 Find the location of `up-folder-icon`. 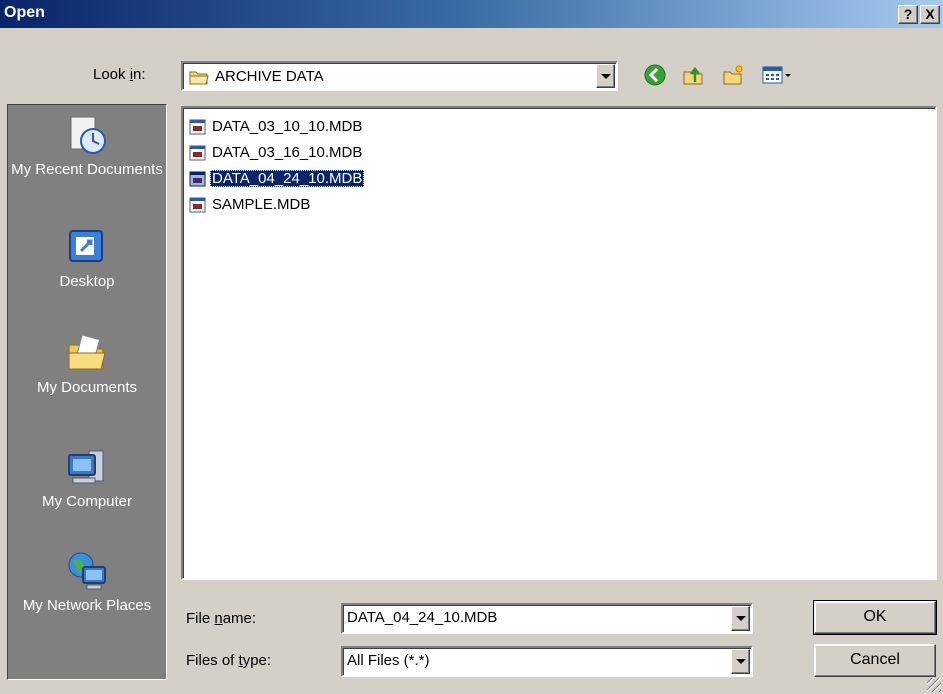

up-folder-icon is located at coordinates (693, 75).